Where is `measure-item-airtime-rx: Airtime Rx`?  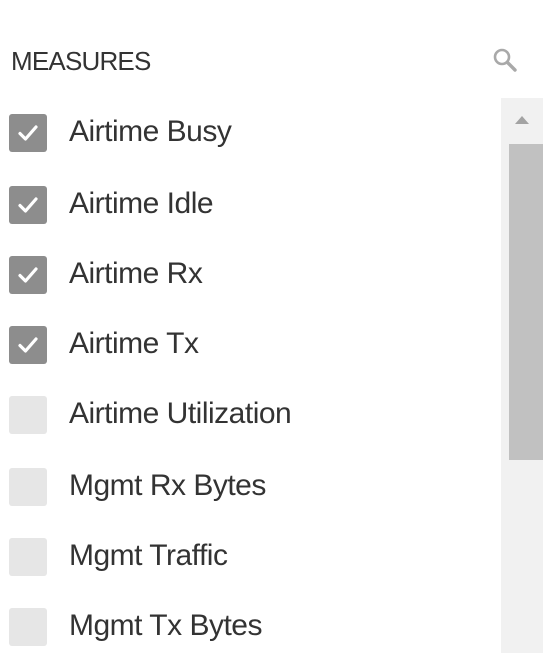 measure-item-airtime-rx: Airtime Rx is located at coordinates (240, 274).